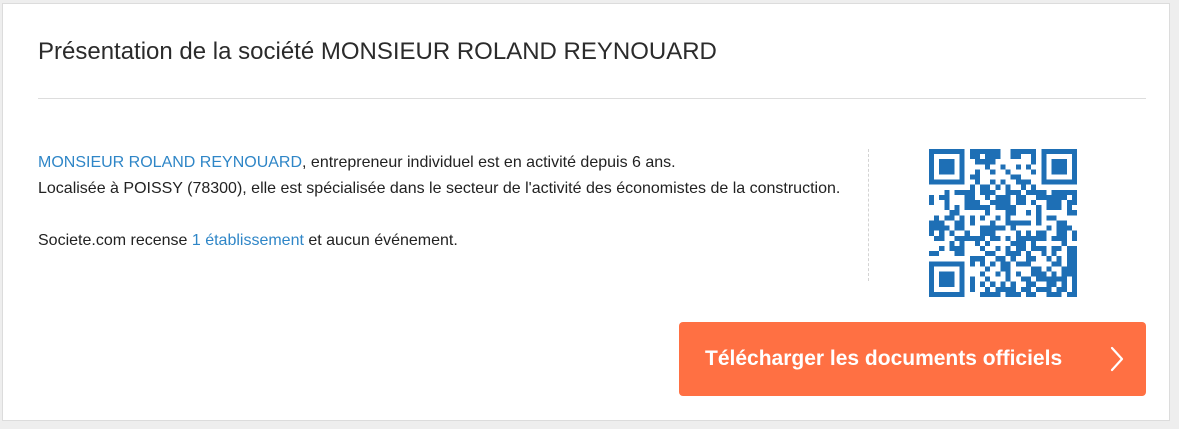 The width and height of the screenshot is (1179, 429). What do you see at coordinates (1003, 223) in the screenshot?
I see `qr-code-icon` at bounding box center [1003, 223].